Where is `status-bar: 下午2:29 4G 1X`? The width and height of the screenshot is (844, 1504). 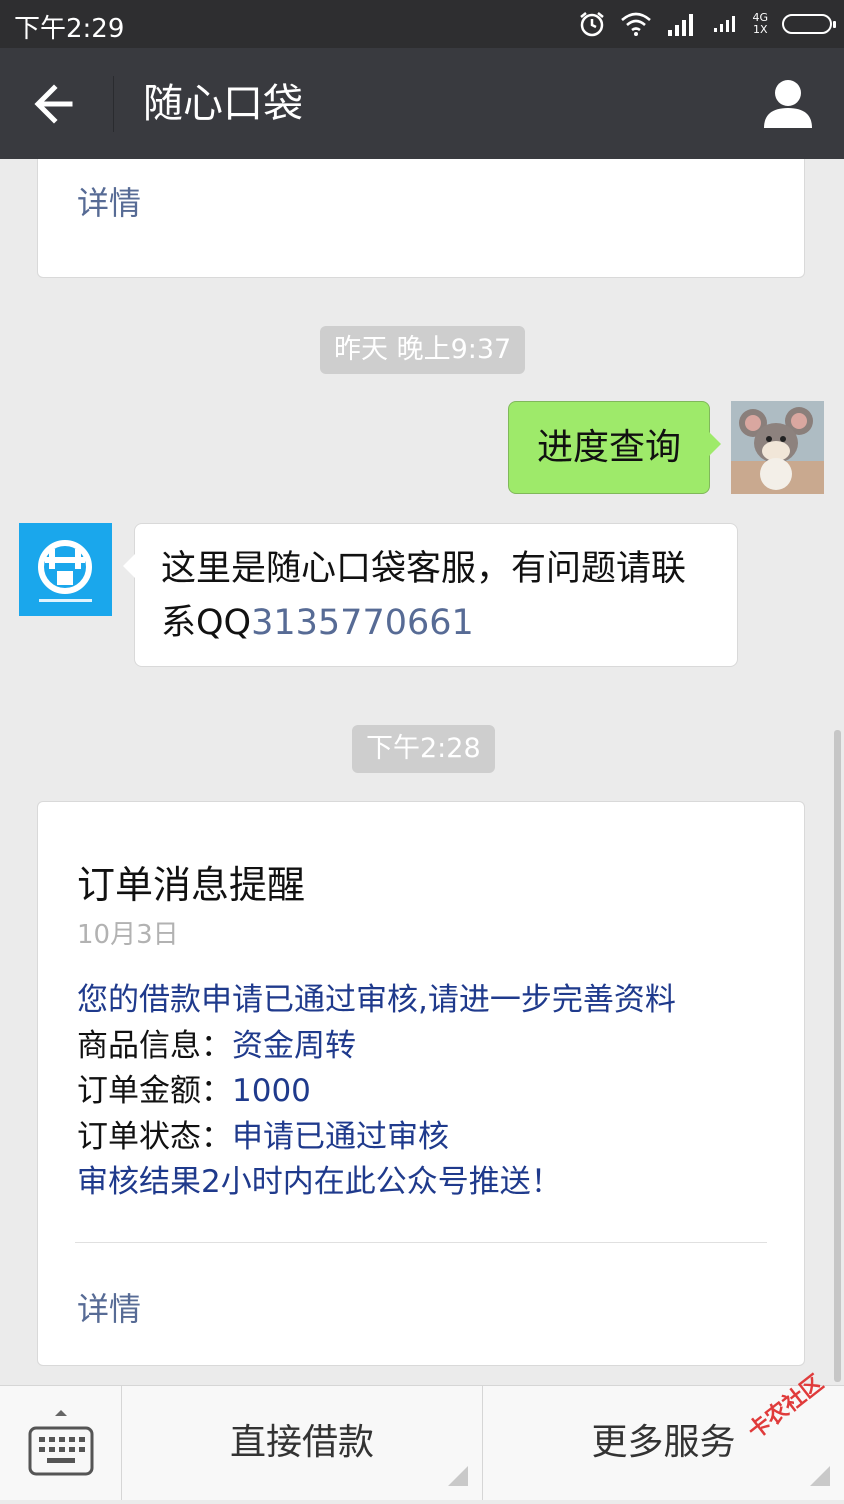 status-bar: 下午2:29 4G 1X is located at coordinates (422, 24).